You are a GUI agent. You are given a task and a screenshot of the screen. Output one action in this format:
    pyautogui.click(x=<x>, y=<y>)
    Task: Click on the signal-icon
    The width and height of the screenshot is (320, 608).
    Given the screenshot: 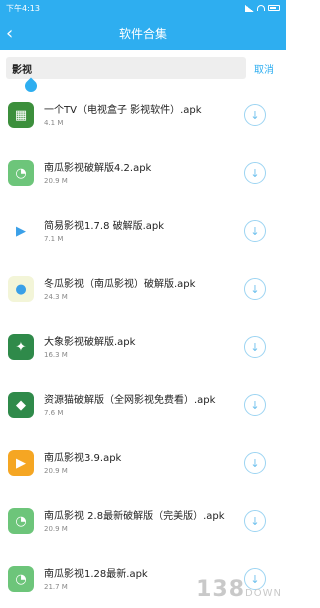 What is the action you would take?
    pyautogui.click(x=249, y=8)
    